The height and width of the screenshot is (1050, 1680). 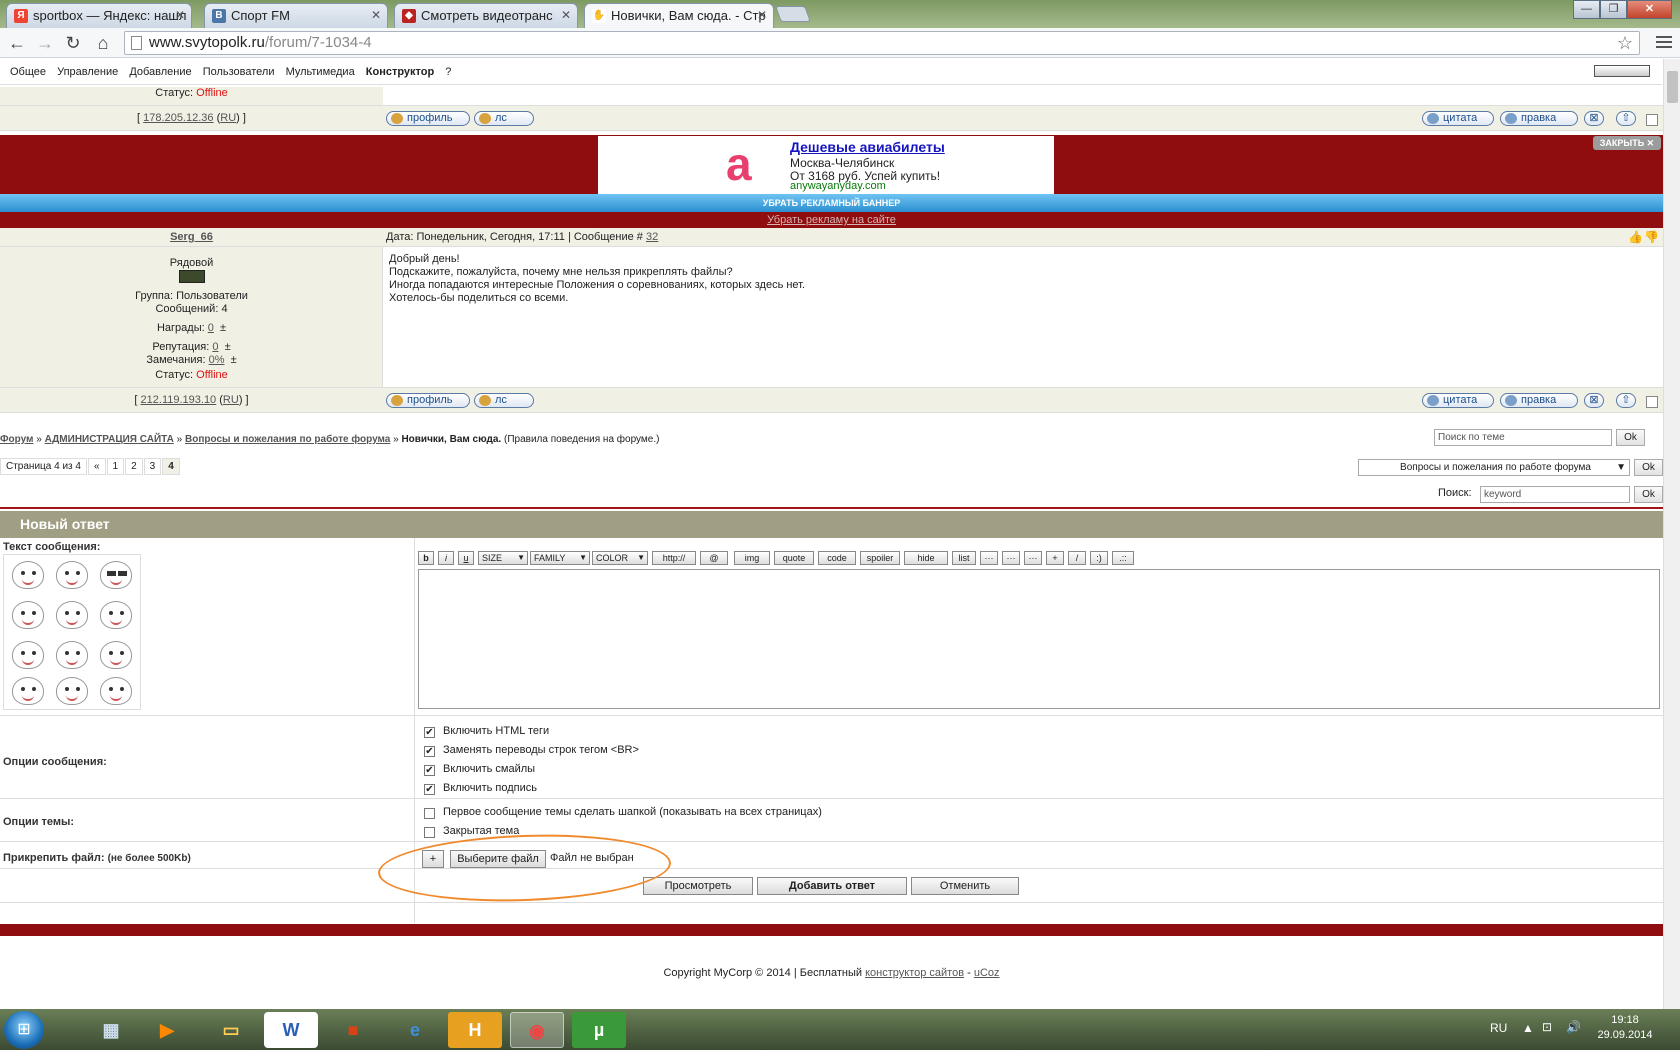 I want to click on forum-jump-select: Вопросы и пожелания по работе форума ▼, so click(x=1494, y=467).